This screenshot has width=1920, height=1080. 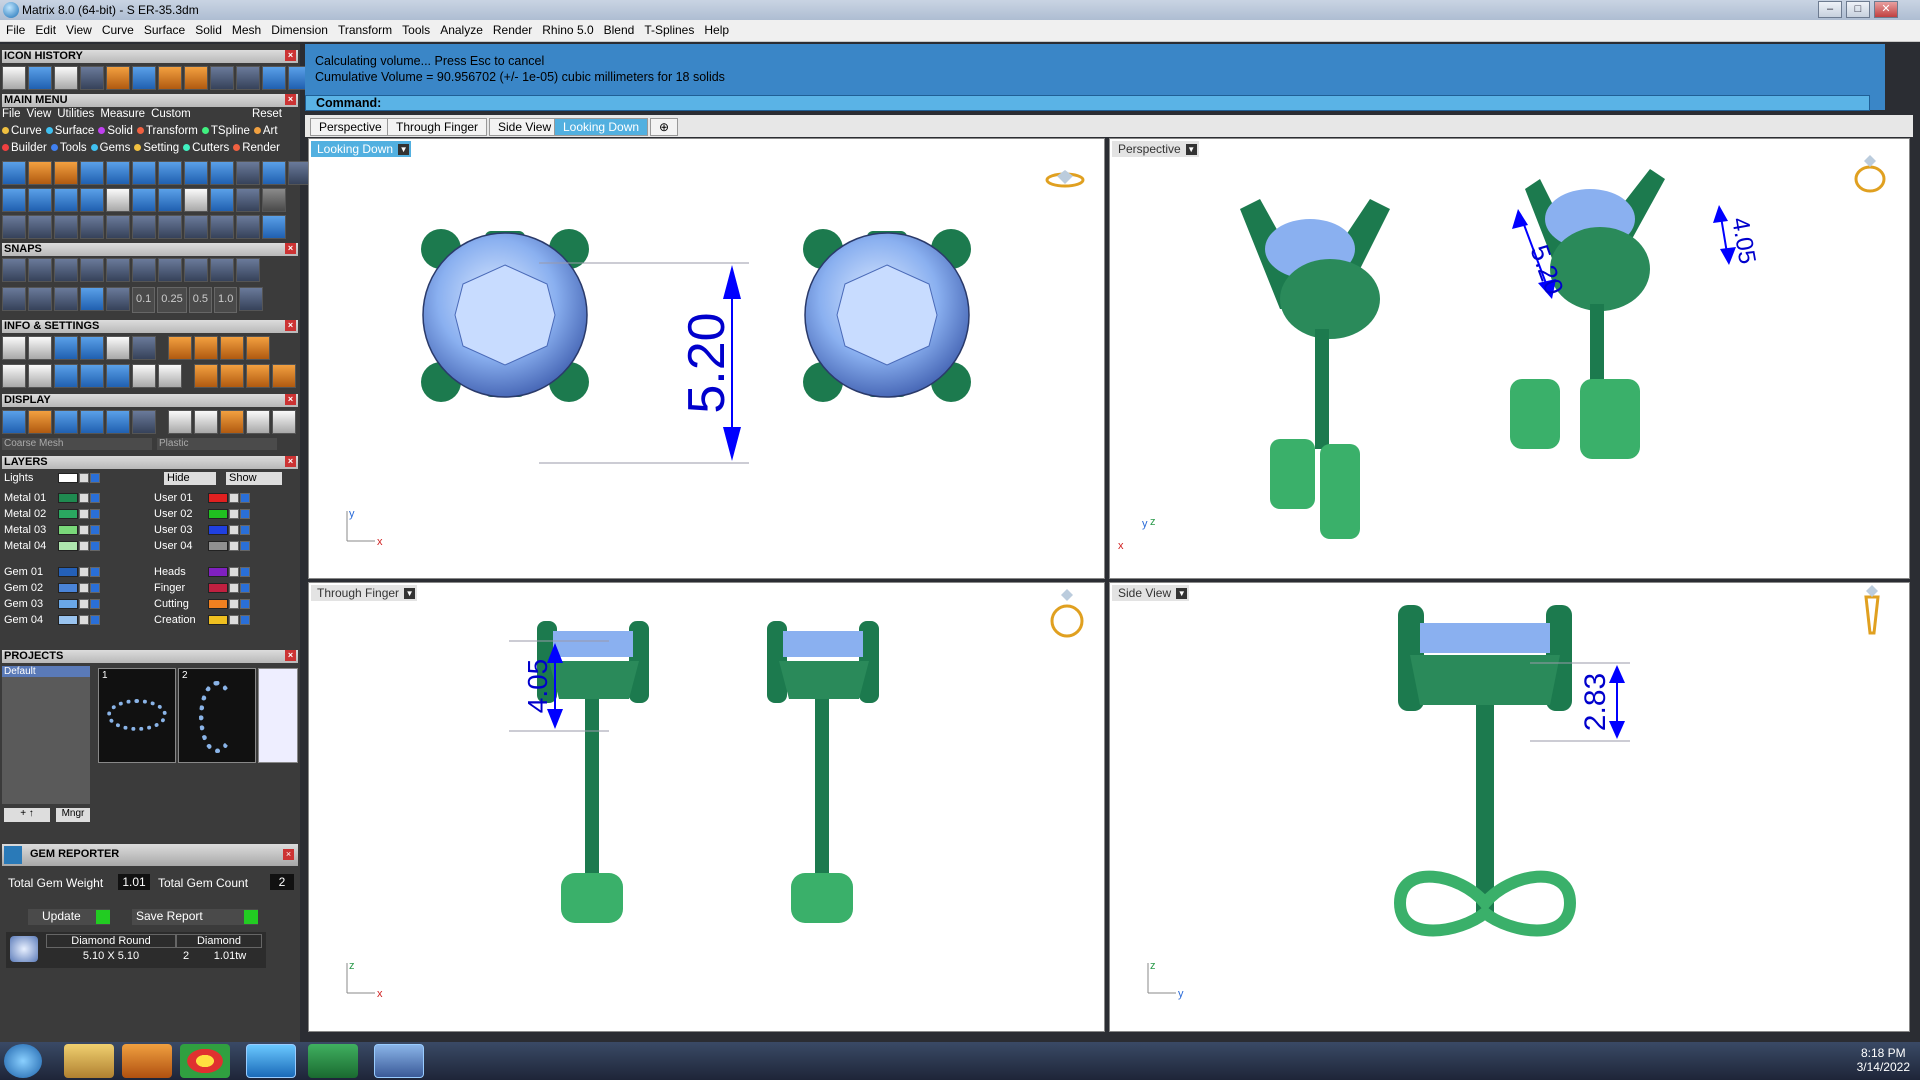 What do you see at coordinates (256, 148) in the screenshot?
I see `cat-render: Render` at bounding box center [256, 148].